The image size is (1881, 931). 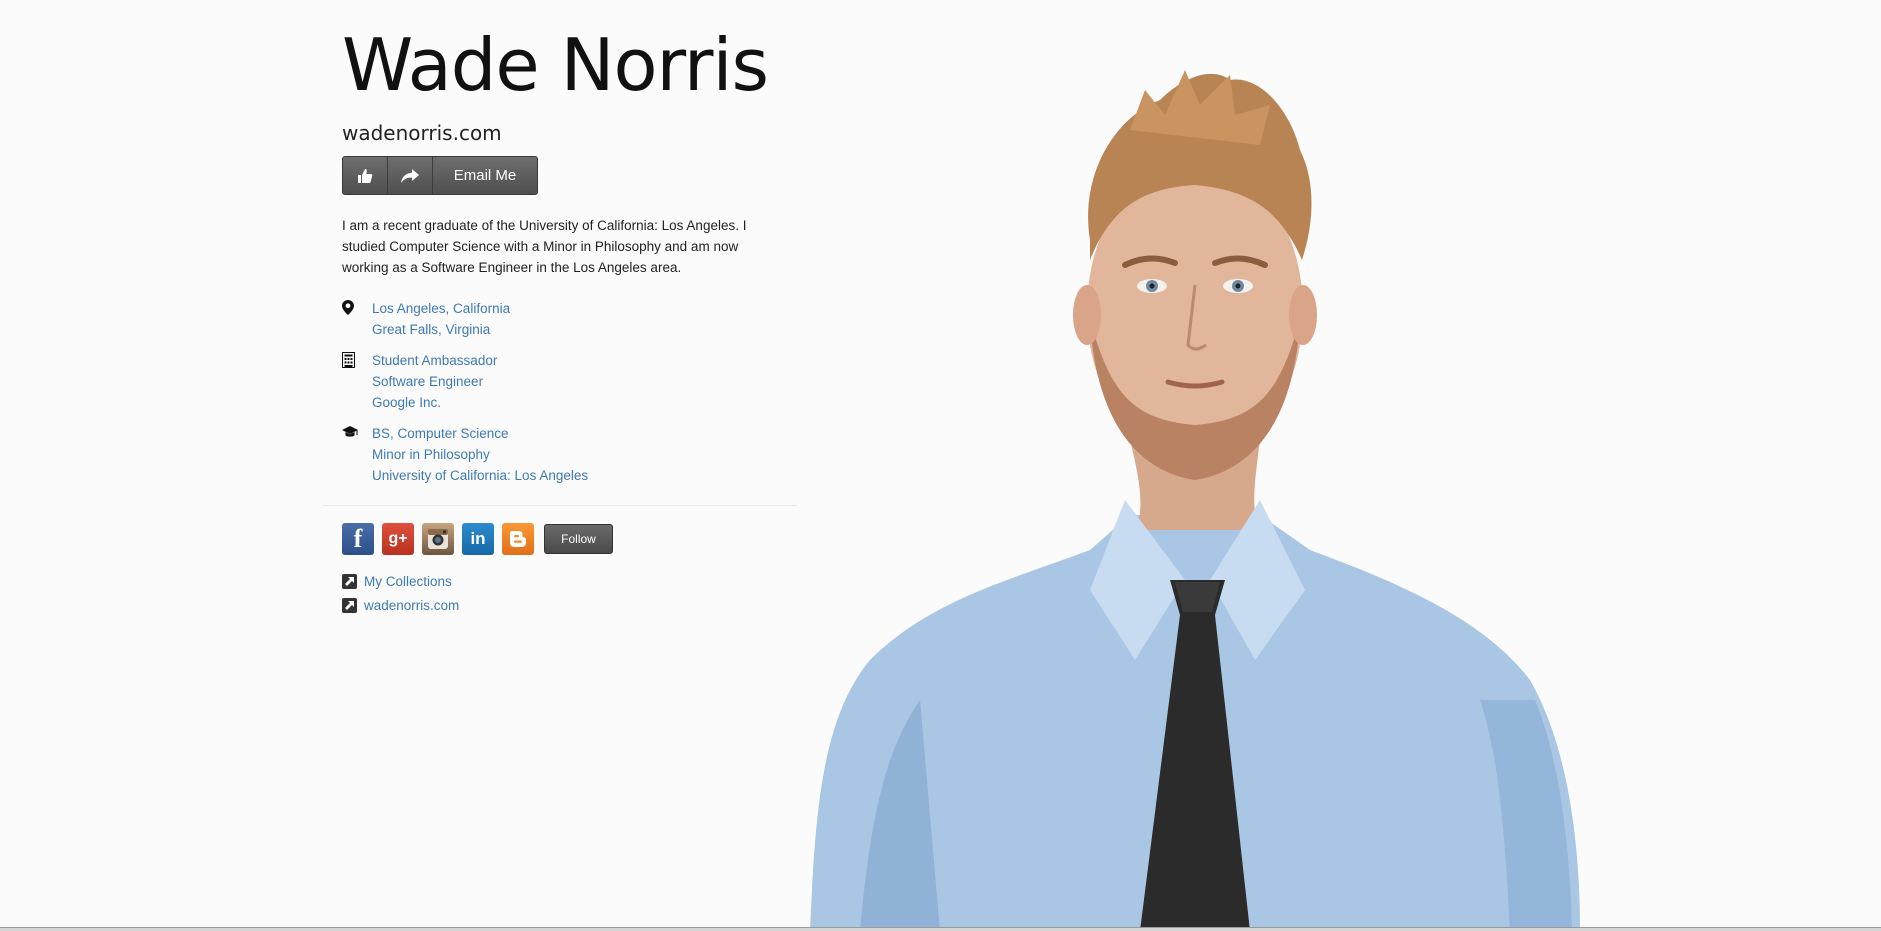 I want to click on work-link: Student Ambassador, so click(x=434, y=360).